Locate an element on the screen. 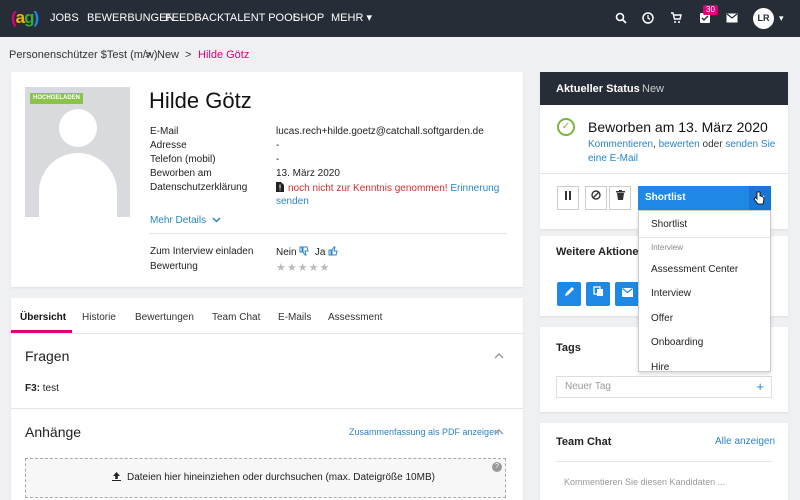  nav-talent-pool: TALENT POOL is located at coordinates (261, 18).